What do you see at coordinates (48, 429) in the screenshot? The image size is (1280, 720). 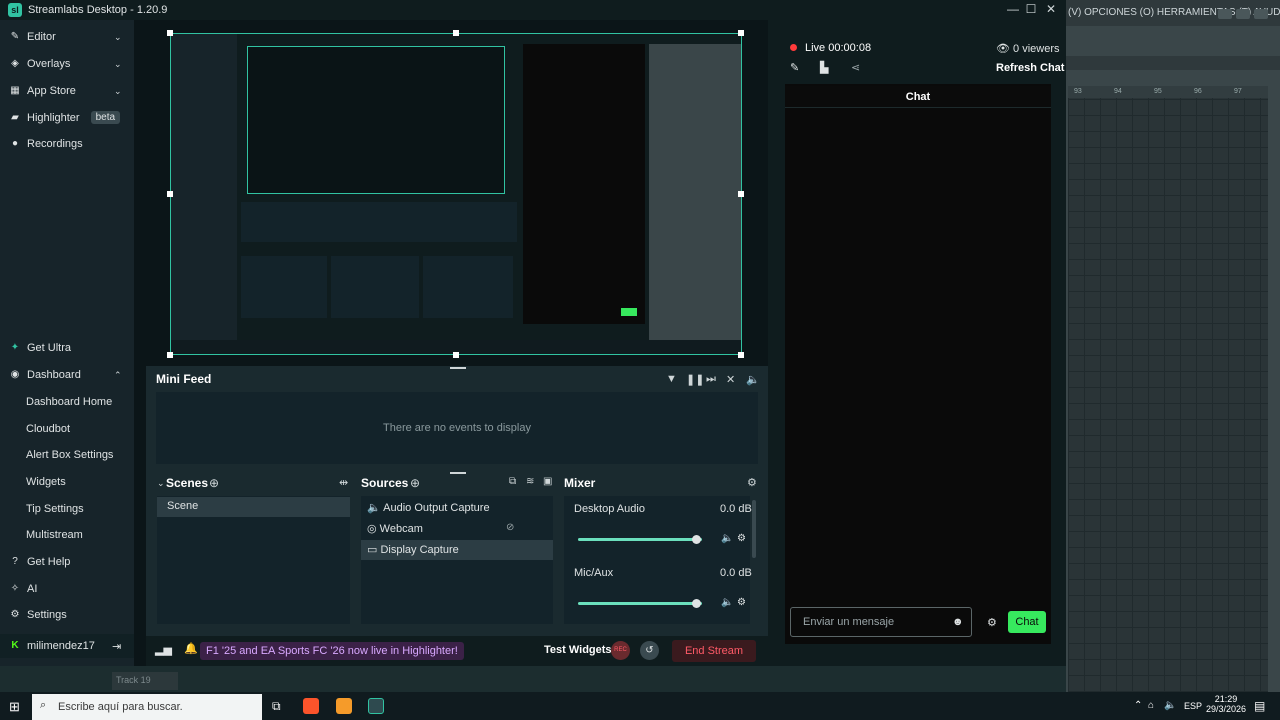 I see `sidebar-subitem: Cloudbot` at bounding box center [48, 429].